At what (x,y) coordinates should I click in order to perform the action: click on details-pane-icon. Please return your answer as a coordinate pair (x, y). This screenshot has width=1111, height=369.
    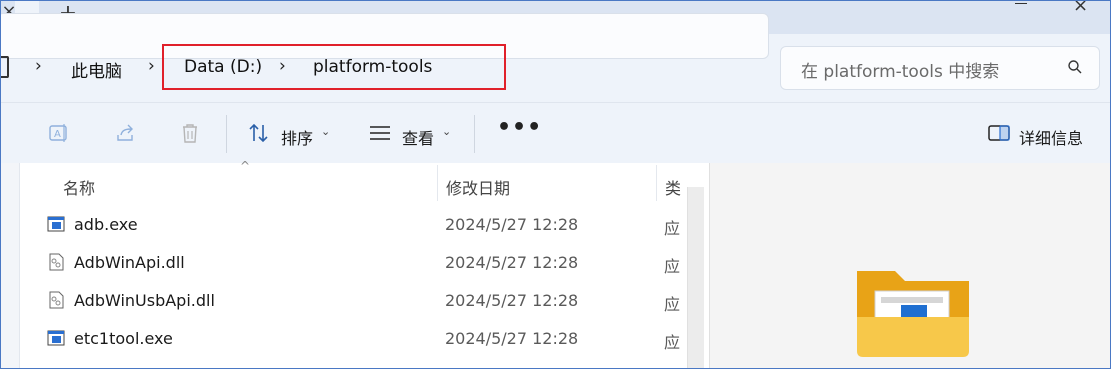
    Looking at the image, I should click on (999, 133).